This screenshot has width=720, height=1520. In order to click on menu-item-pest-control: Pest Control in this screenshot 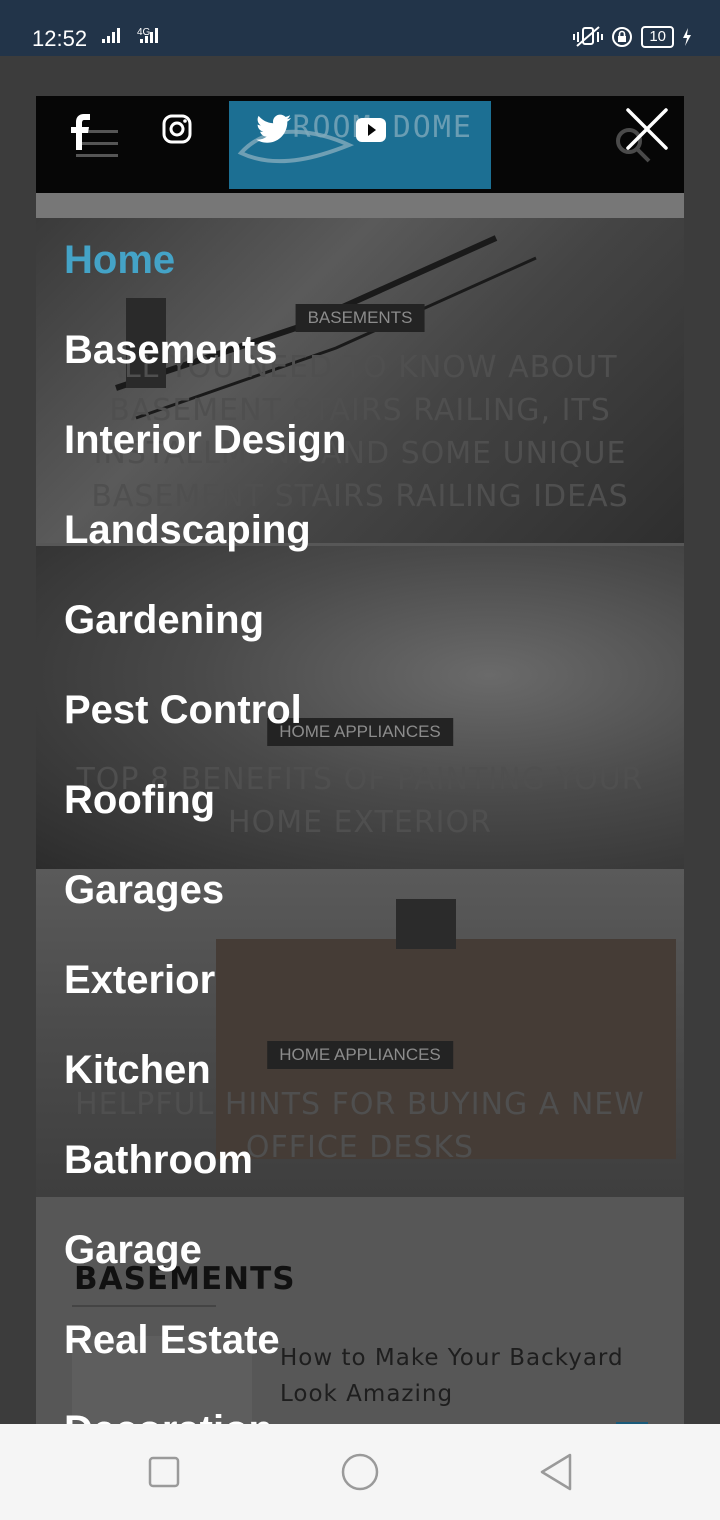, I will do `click(183, 710)`.